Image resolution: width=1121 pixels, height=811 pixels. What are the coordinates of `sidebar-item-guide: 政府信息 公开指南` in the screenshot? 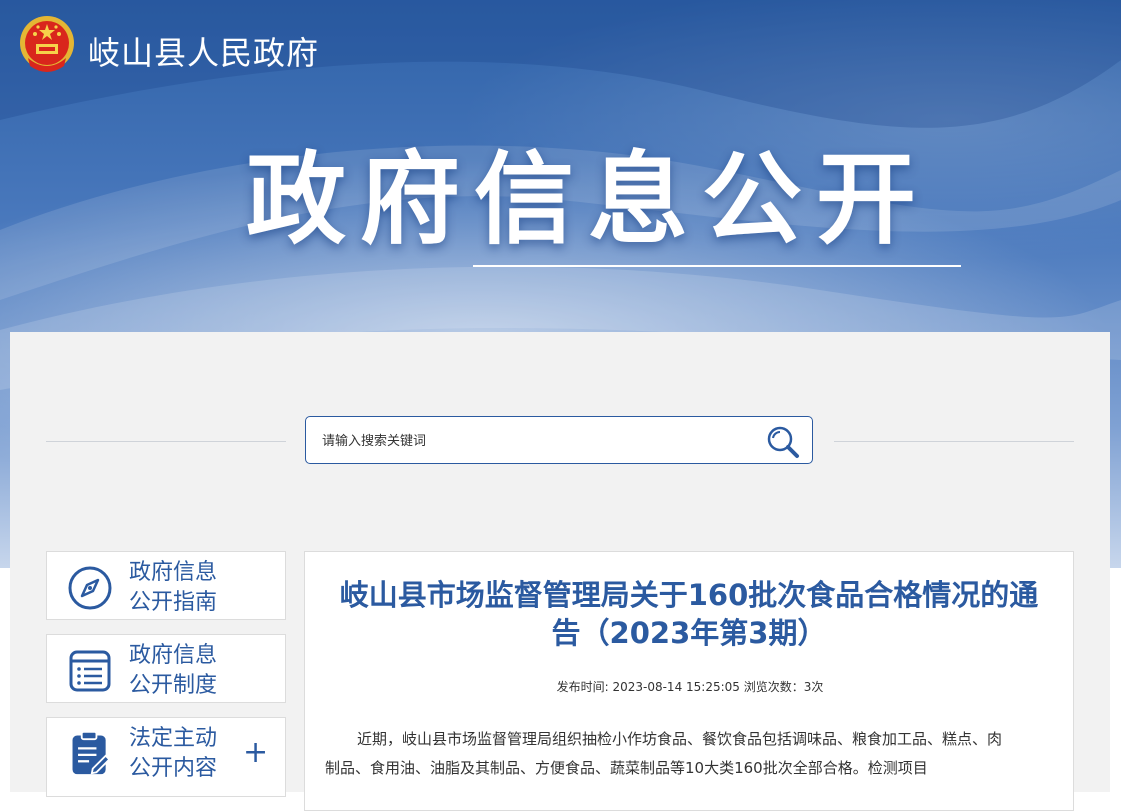 It's located at (166, 585).